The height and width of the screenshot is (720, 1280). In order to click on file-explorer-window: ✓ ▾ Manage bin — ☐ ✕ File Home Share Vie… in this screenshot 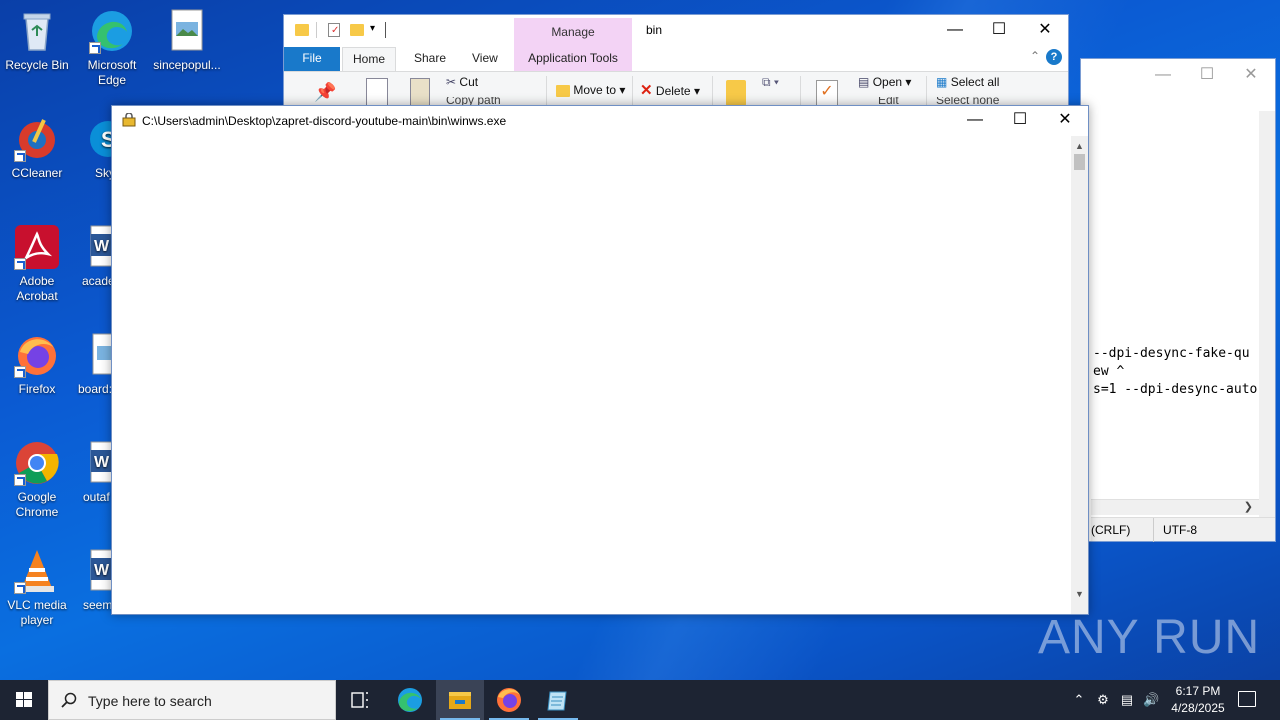, I will do `click(676, 64)`.